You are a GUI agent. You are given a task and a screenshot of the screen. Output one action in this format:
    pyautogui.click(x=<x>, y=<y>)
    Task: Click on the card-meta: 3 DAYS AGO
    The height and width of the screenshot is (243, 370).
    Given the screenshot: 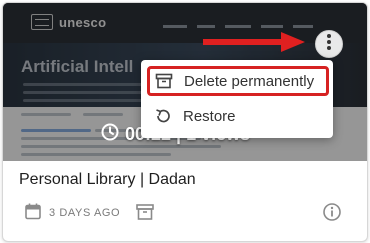 What is the action you would take?
    pyautogui.click(x=90, y=213)
    